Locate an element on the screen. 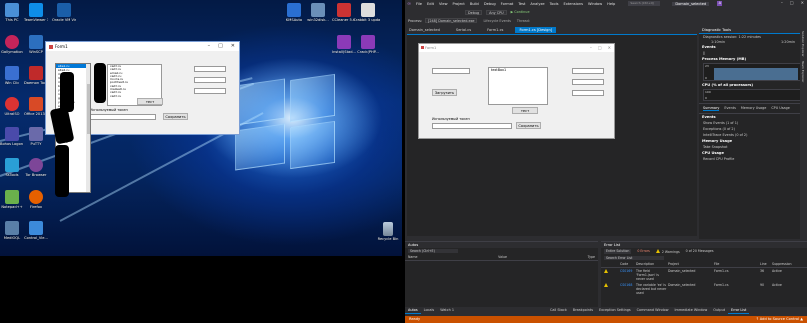 The height and width of the screenshot is (323, 807). desktop-icon-recycle-bin: Recycle Bin is located at coordinates (388, 231).